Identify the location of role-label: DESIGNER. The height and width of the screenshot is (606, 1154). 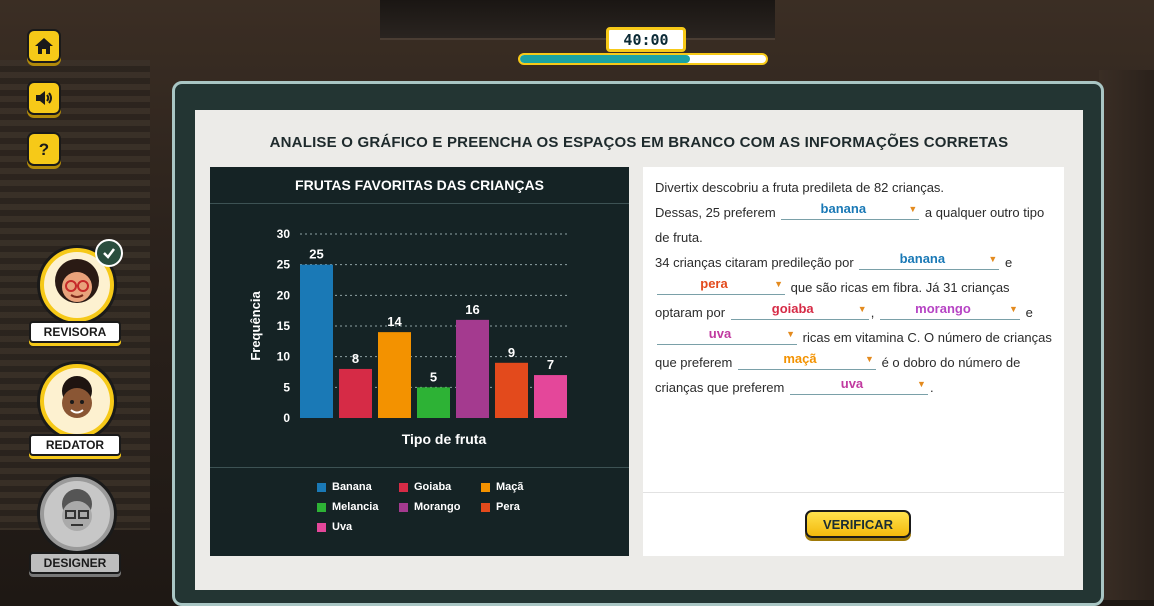
(75, 563).